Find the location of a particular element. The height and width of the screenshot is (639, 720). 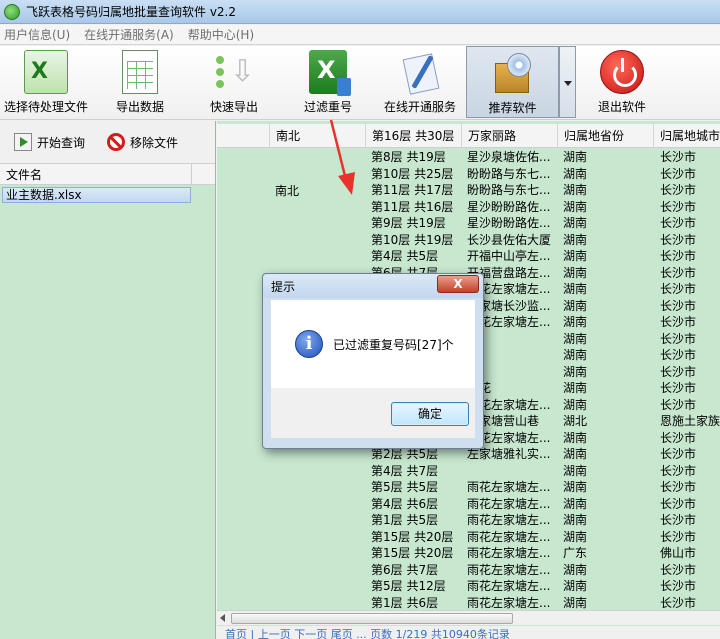

column-header-south-north: 南北 is located at coordinates (319, 136).